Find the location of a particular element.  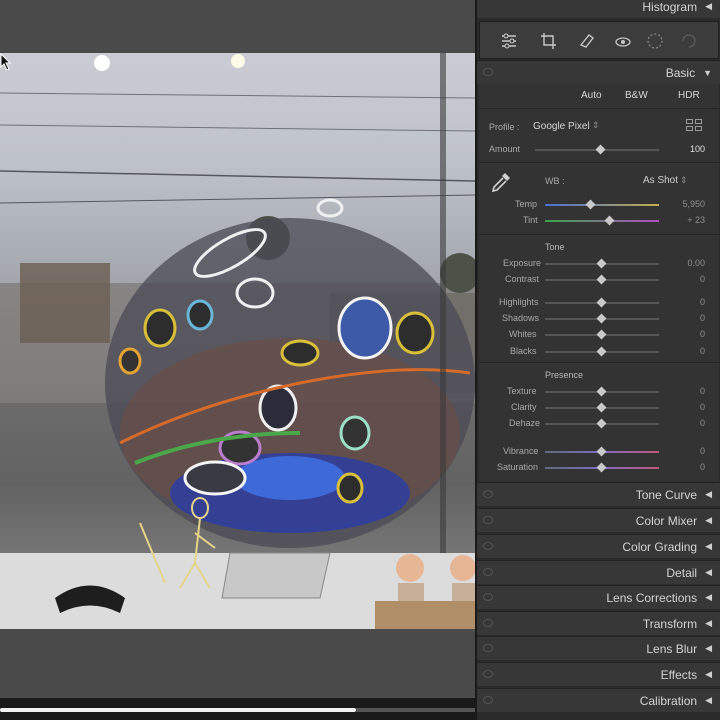

saturation-value: 0 is located at coordinates (685, 467).